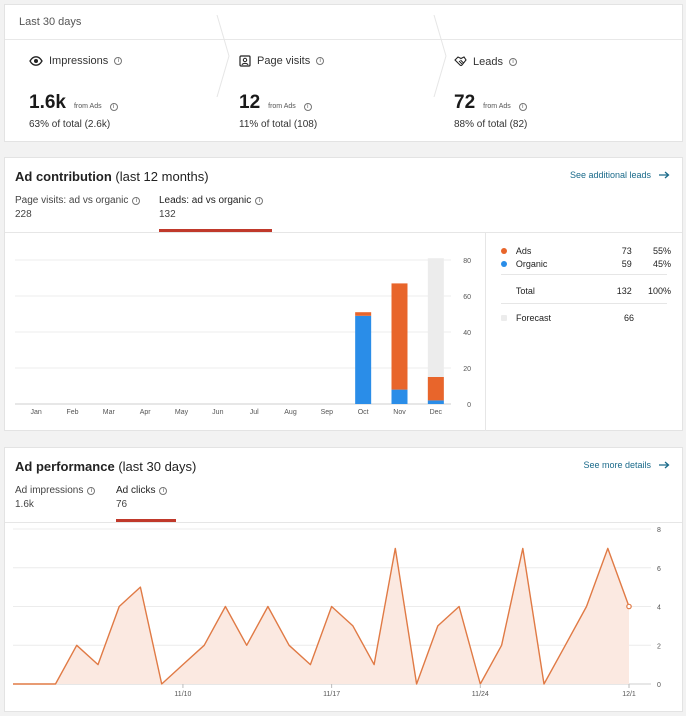 The height and width of the screenshot is (716, 686). Describe the element at coordinates (504, 251) in the screenshot. I see `legend-swatch` at that location.